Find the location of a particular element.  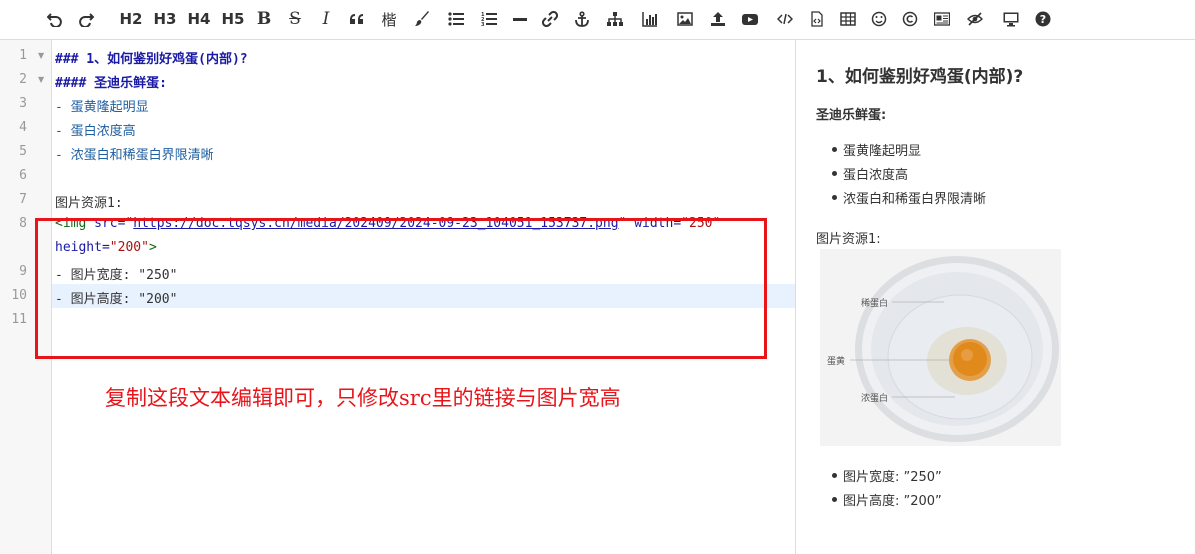

code-line-4: - 蛋白浓度高 is located at coordinates (95, 129).